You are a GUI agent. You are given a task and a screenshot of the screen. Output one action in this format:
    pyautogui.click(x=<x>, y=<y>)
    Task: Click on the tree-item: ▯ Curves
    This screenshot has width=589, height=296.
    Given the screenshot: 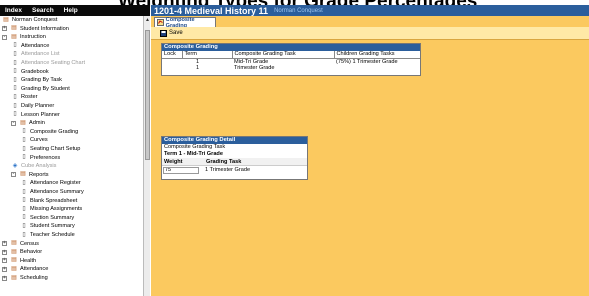 What is the action you would take?
    pyautogui.click(x=33, y=140)
    